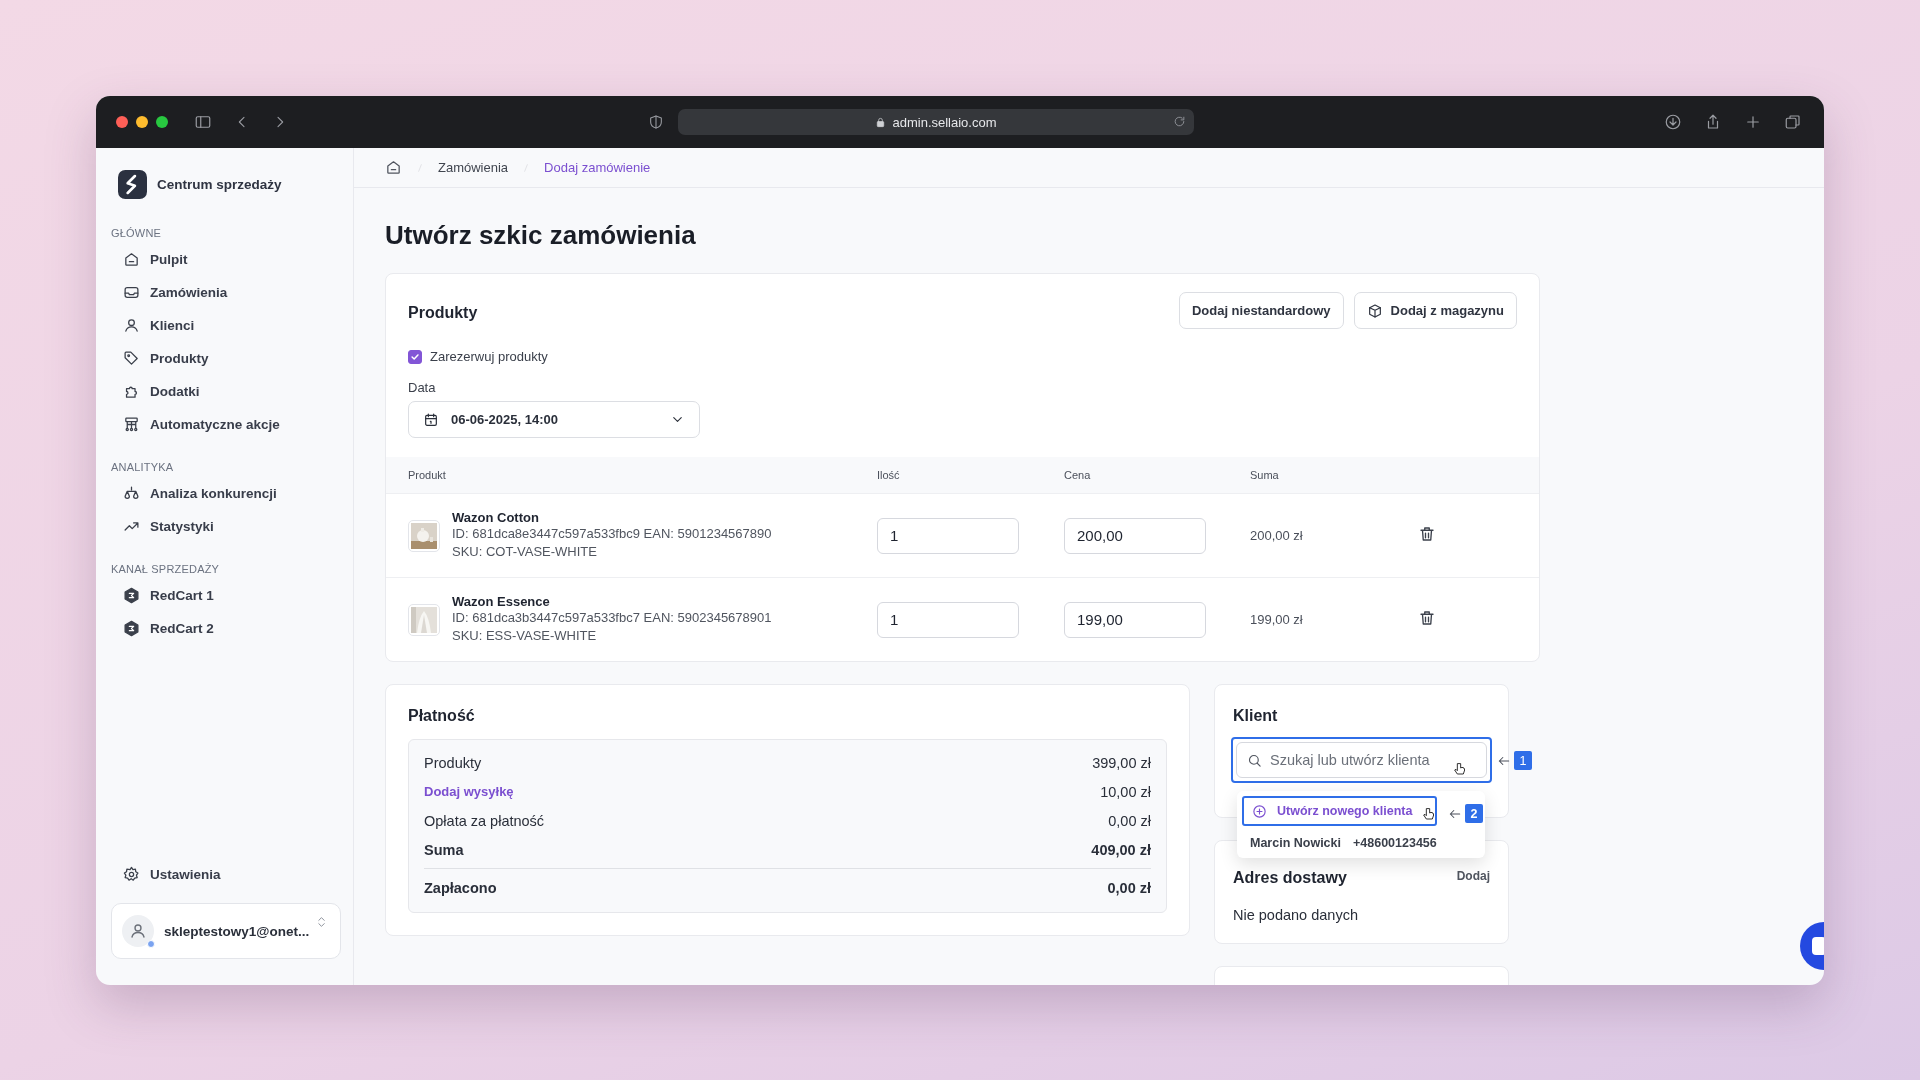 The height and width of the screenshot is (1080, 1920). Describe the element at coordinates (1374, 310) in the screenshot. I see `box-icon` at that location.